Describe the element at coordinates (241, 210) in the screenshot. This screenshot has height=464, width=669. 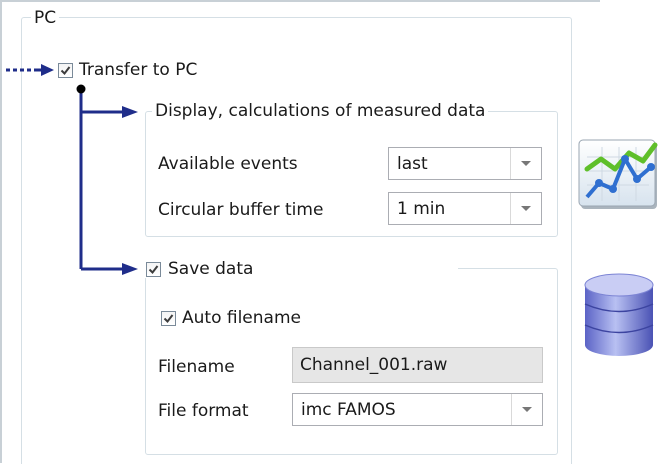
I see `circular-buffer-label: Circular buffer time` at that location.